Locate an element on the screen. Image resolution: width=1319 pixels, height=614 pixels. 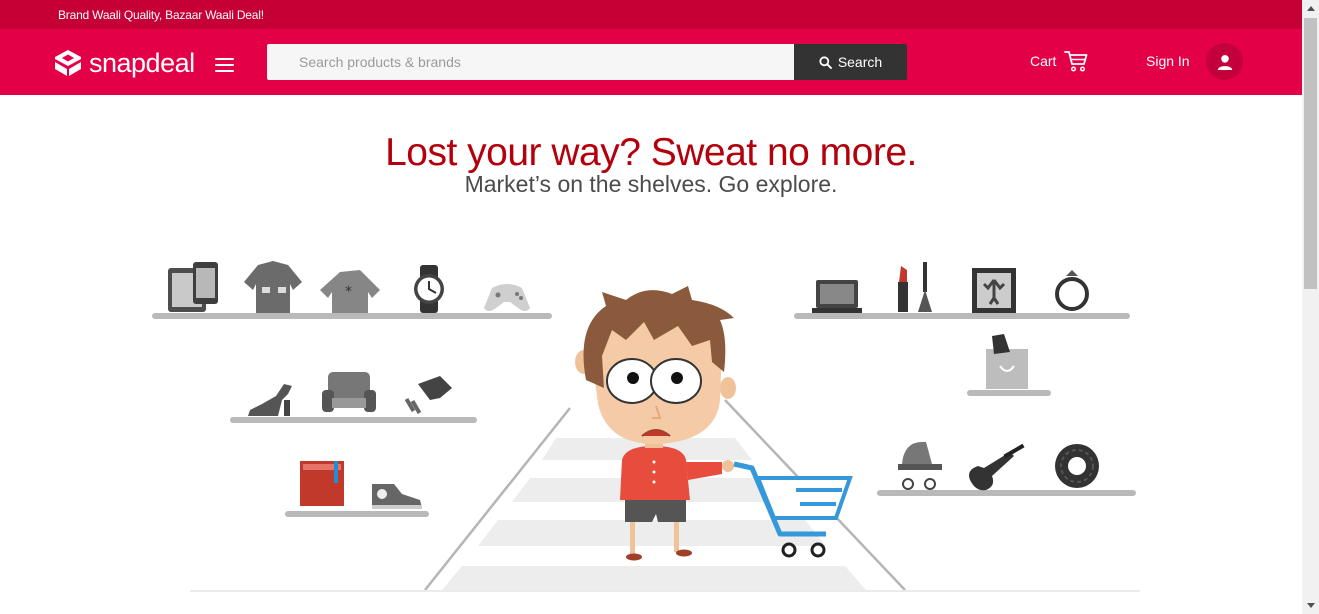
user-avatar is located at coordinates (1224, 61).